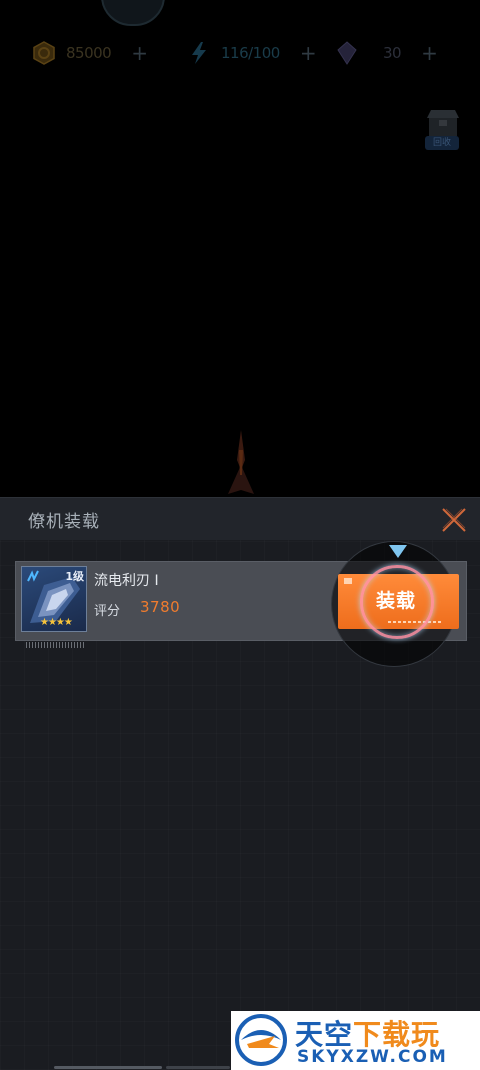 The height and width of the screenshot is (1070, 480). What do you see at coordinates (54, 599) in the screenshot?
I see `wingman-thumbnail: 1级 ★★★★` at bounding box center [54, 599].